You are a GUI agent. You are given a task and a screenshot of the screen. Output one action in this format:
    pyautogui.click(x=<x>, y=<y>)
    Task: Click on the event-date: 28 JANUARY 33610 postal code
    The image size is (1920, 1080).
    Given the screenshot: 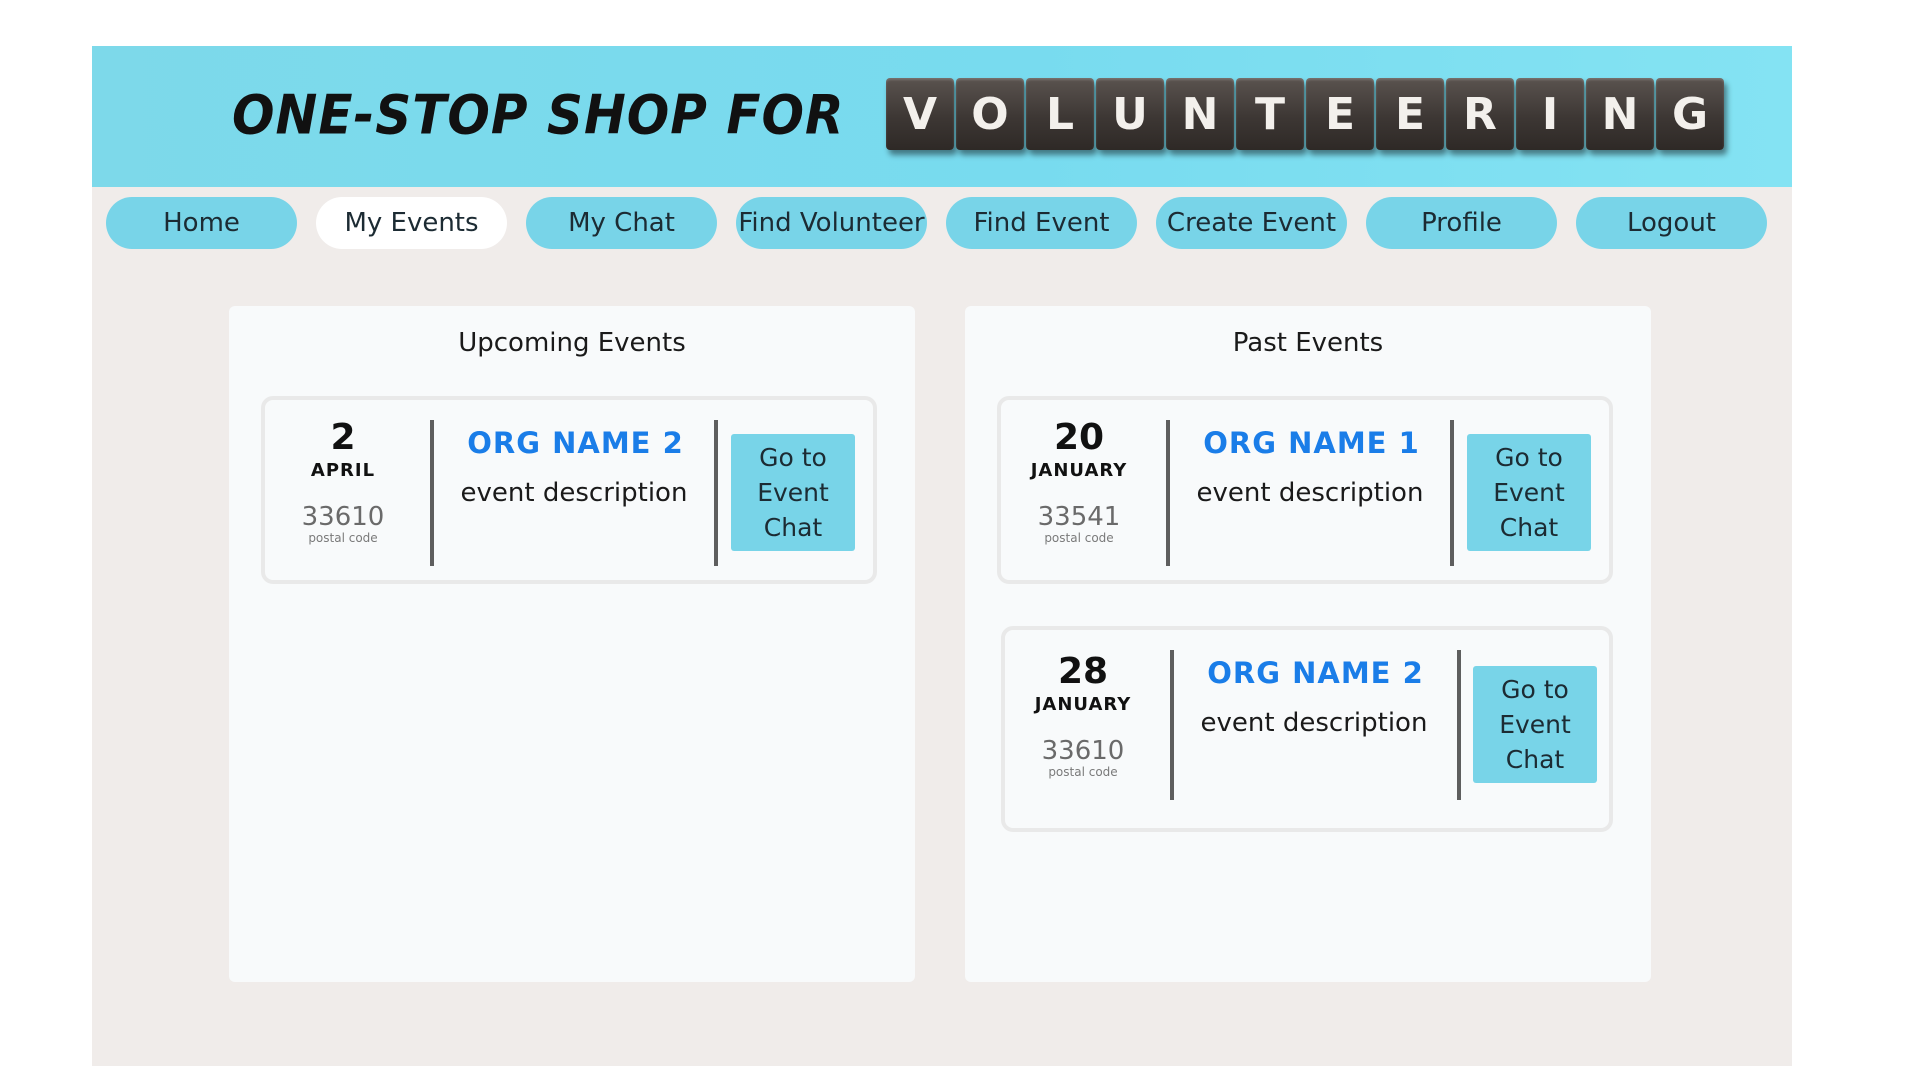 What is the action you would take?
    pyautogui.click(x=1083, y=715)
    